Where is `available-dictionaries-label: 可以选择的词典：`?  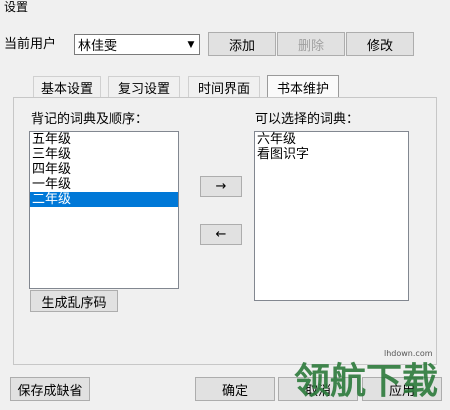
available-dictionaries-label: 可以选择的词典： is located at coordinates (307, 119).